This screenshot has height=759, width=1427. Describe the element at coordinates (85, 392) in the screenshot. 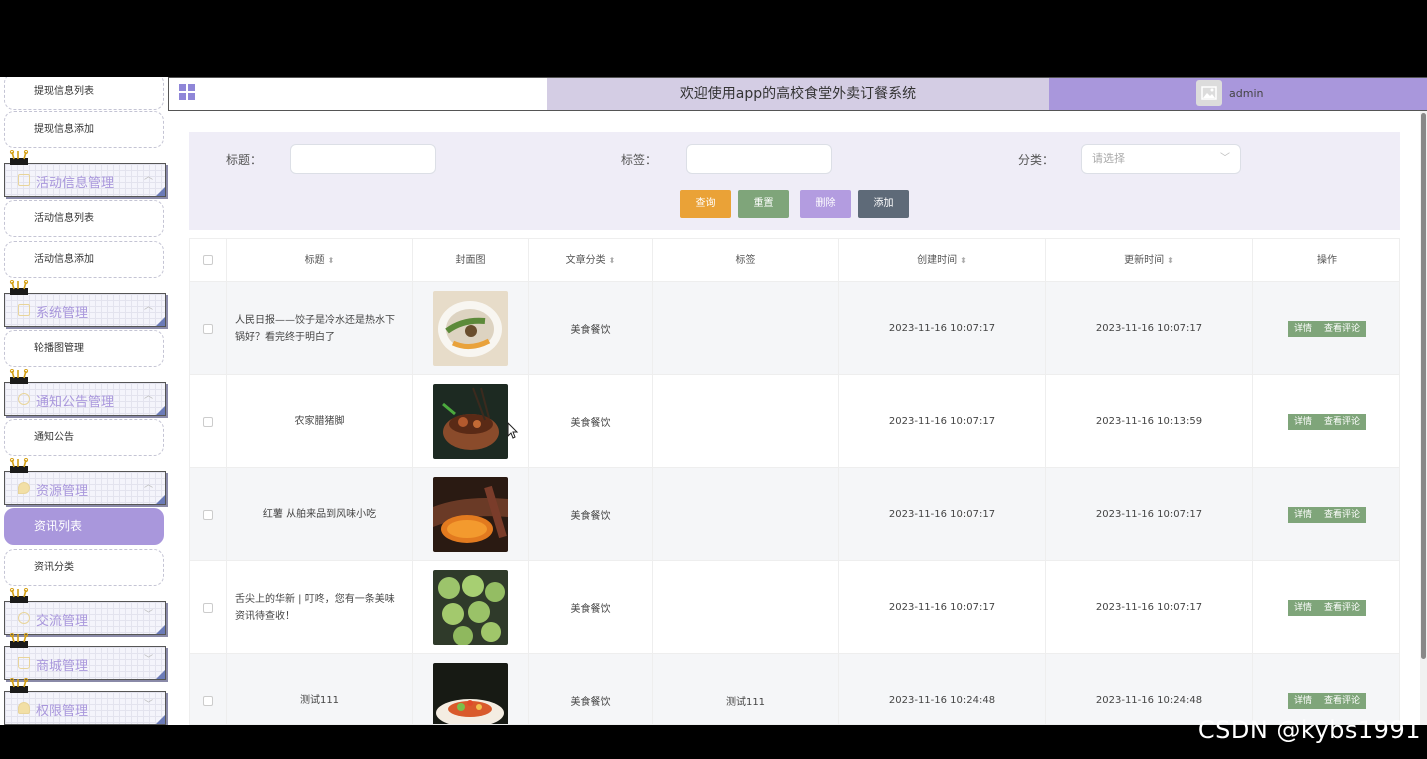

I see `sidebar-menu-notice: 通知公告管理 ︿` at that location.